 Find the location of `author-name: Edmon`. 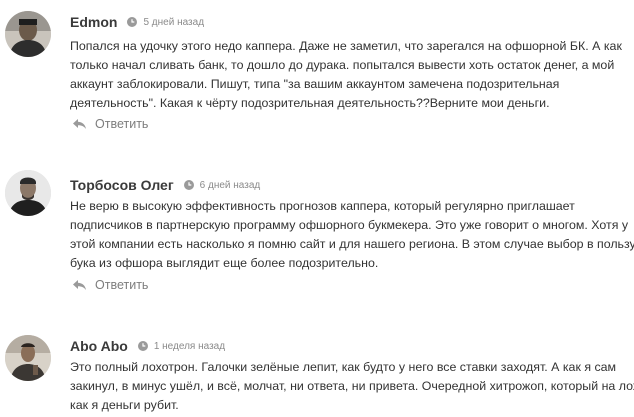

author-name: Edmon is located at coordinates (93, 22).